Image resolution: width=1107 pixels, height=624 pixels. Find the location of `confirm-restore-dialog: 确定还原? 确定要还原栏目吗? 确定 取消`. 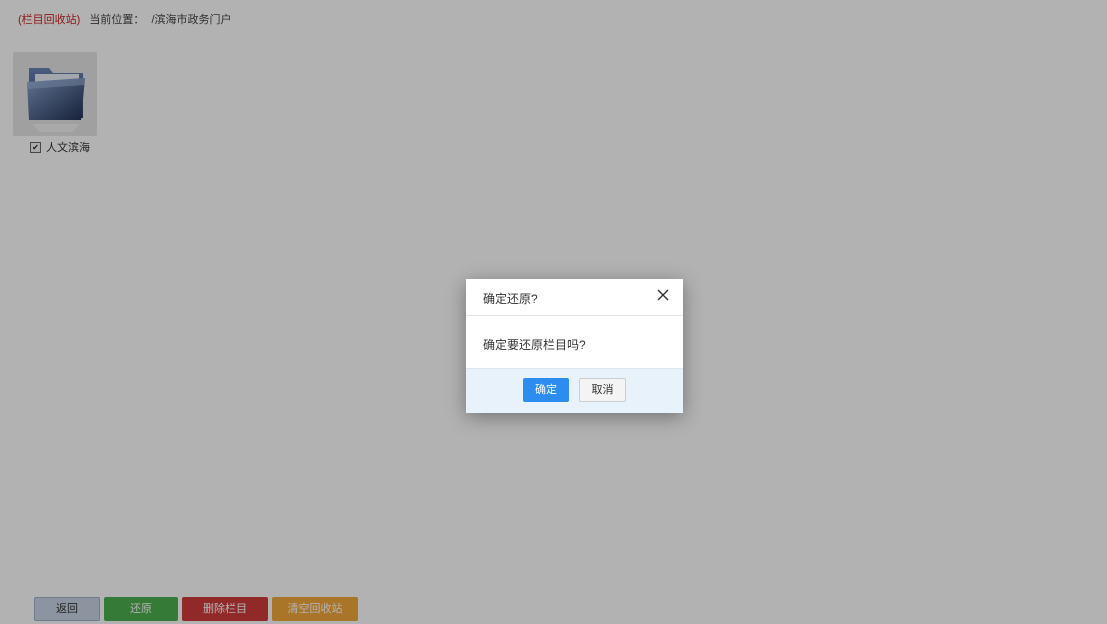

confirm-restore-dialog: 确定还原? 确定要还原栏目吗? 确定 取消 is located at coordinates (574, 346).